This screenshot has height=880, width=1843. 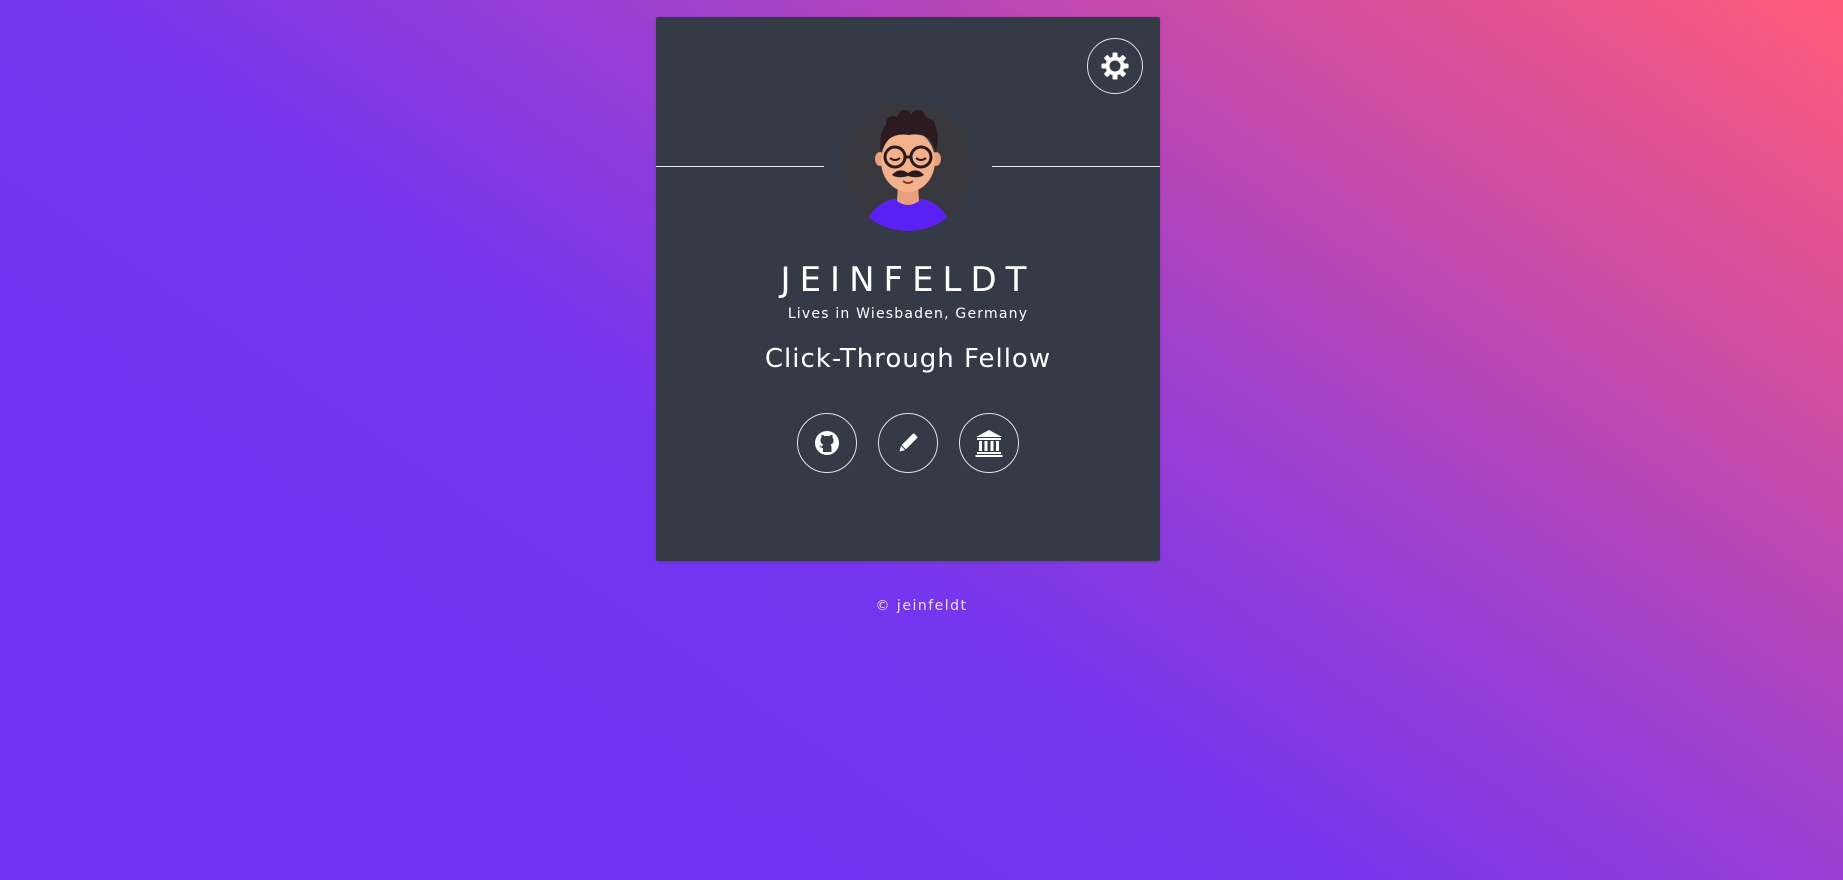 I want to click on pencil-icon, so click(x=908, y=442).